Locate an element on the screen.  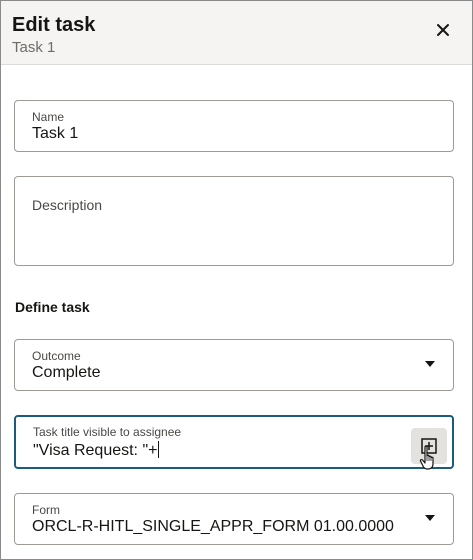
close-button is located at coordinates (443, 30).